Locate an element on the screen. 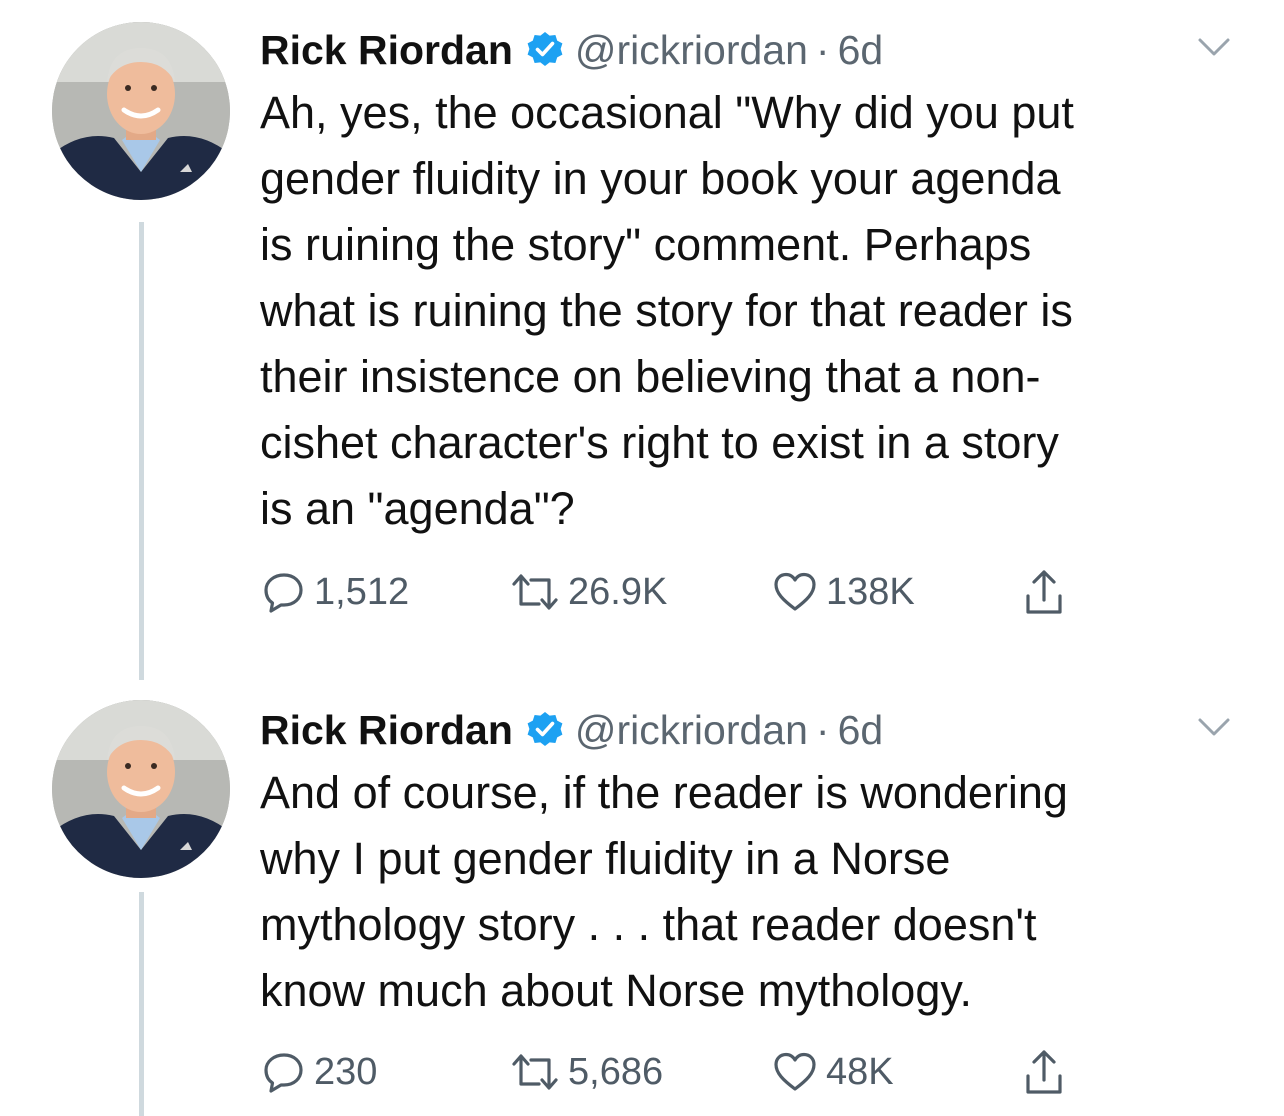 The height and width of the screenshot is (1116, 1284). like-count: 138K is located at coordinates (870, 591).